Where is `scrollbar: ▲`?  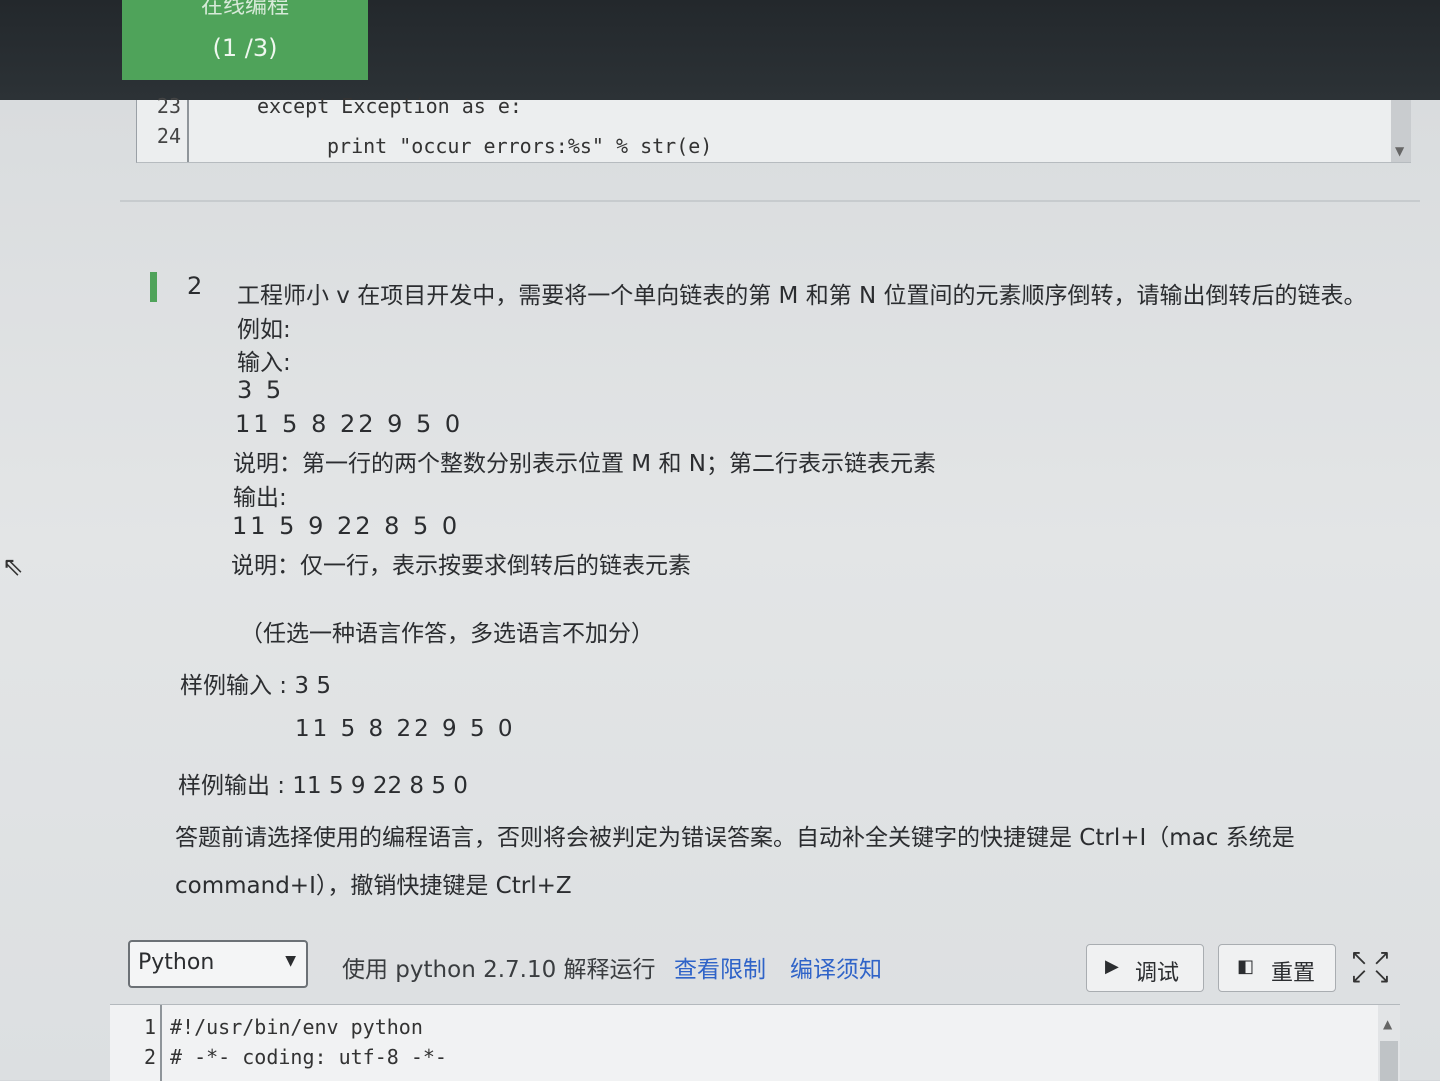 scrollbar: ▲ is located at coordinates (1389, 1043).